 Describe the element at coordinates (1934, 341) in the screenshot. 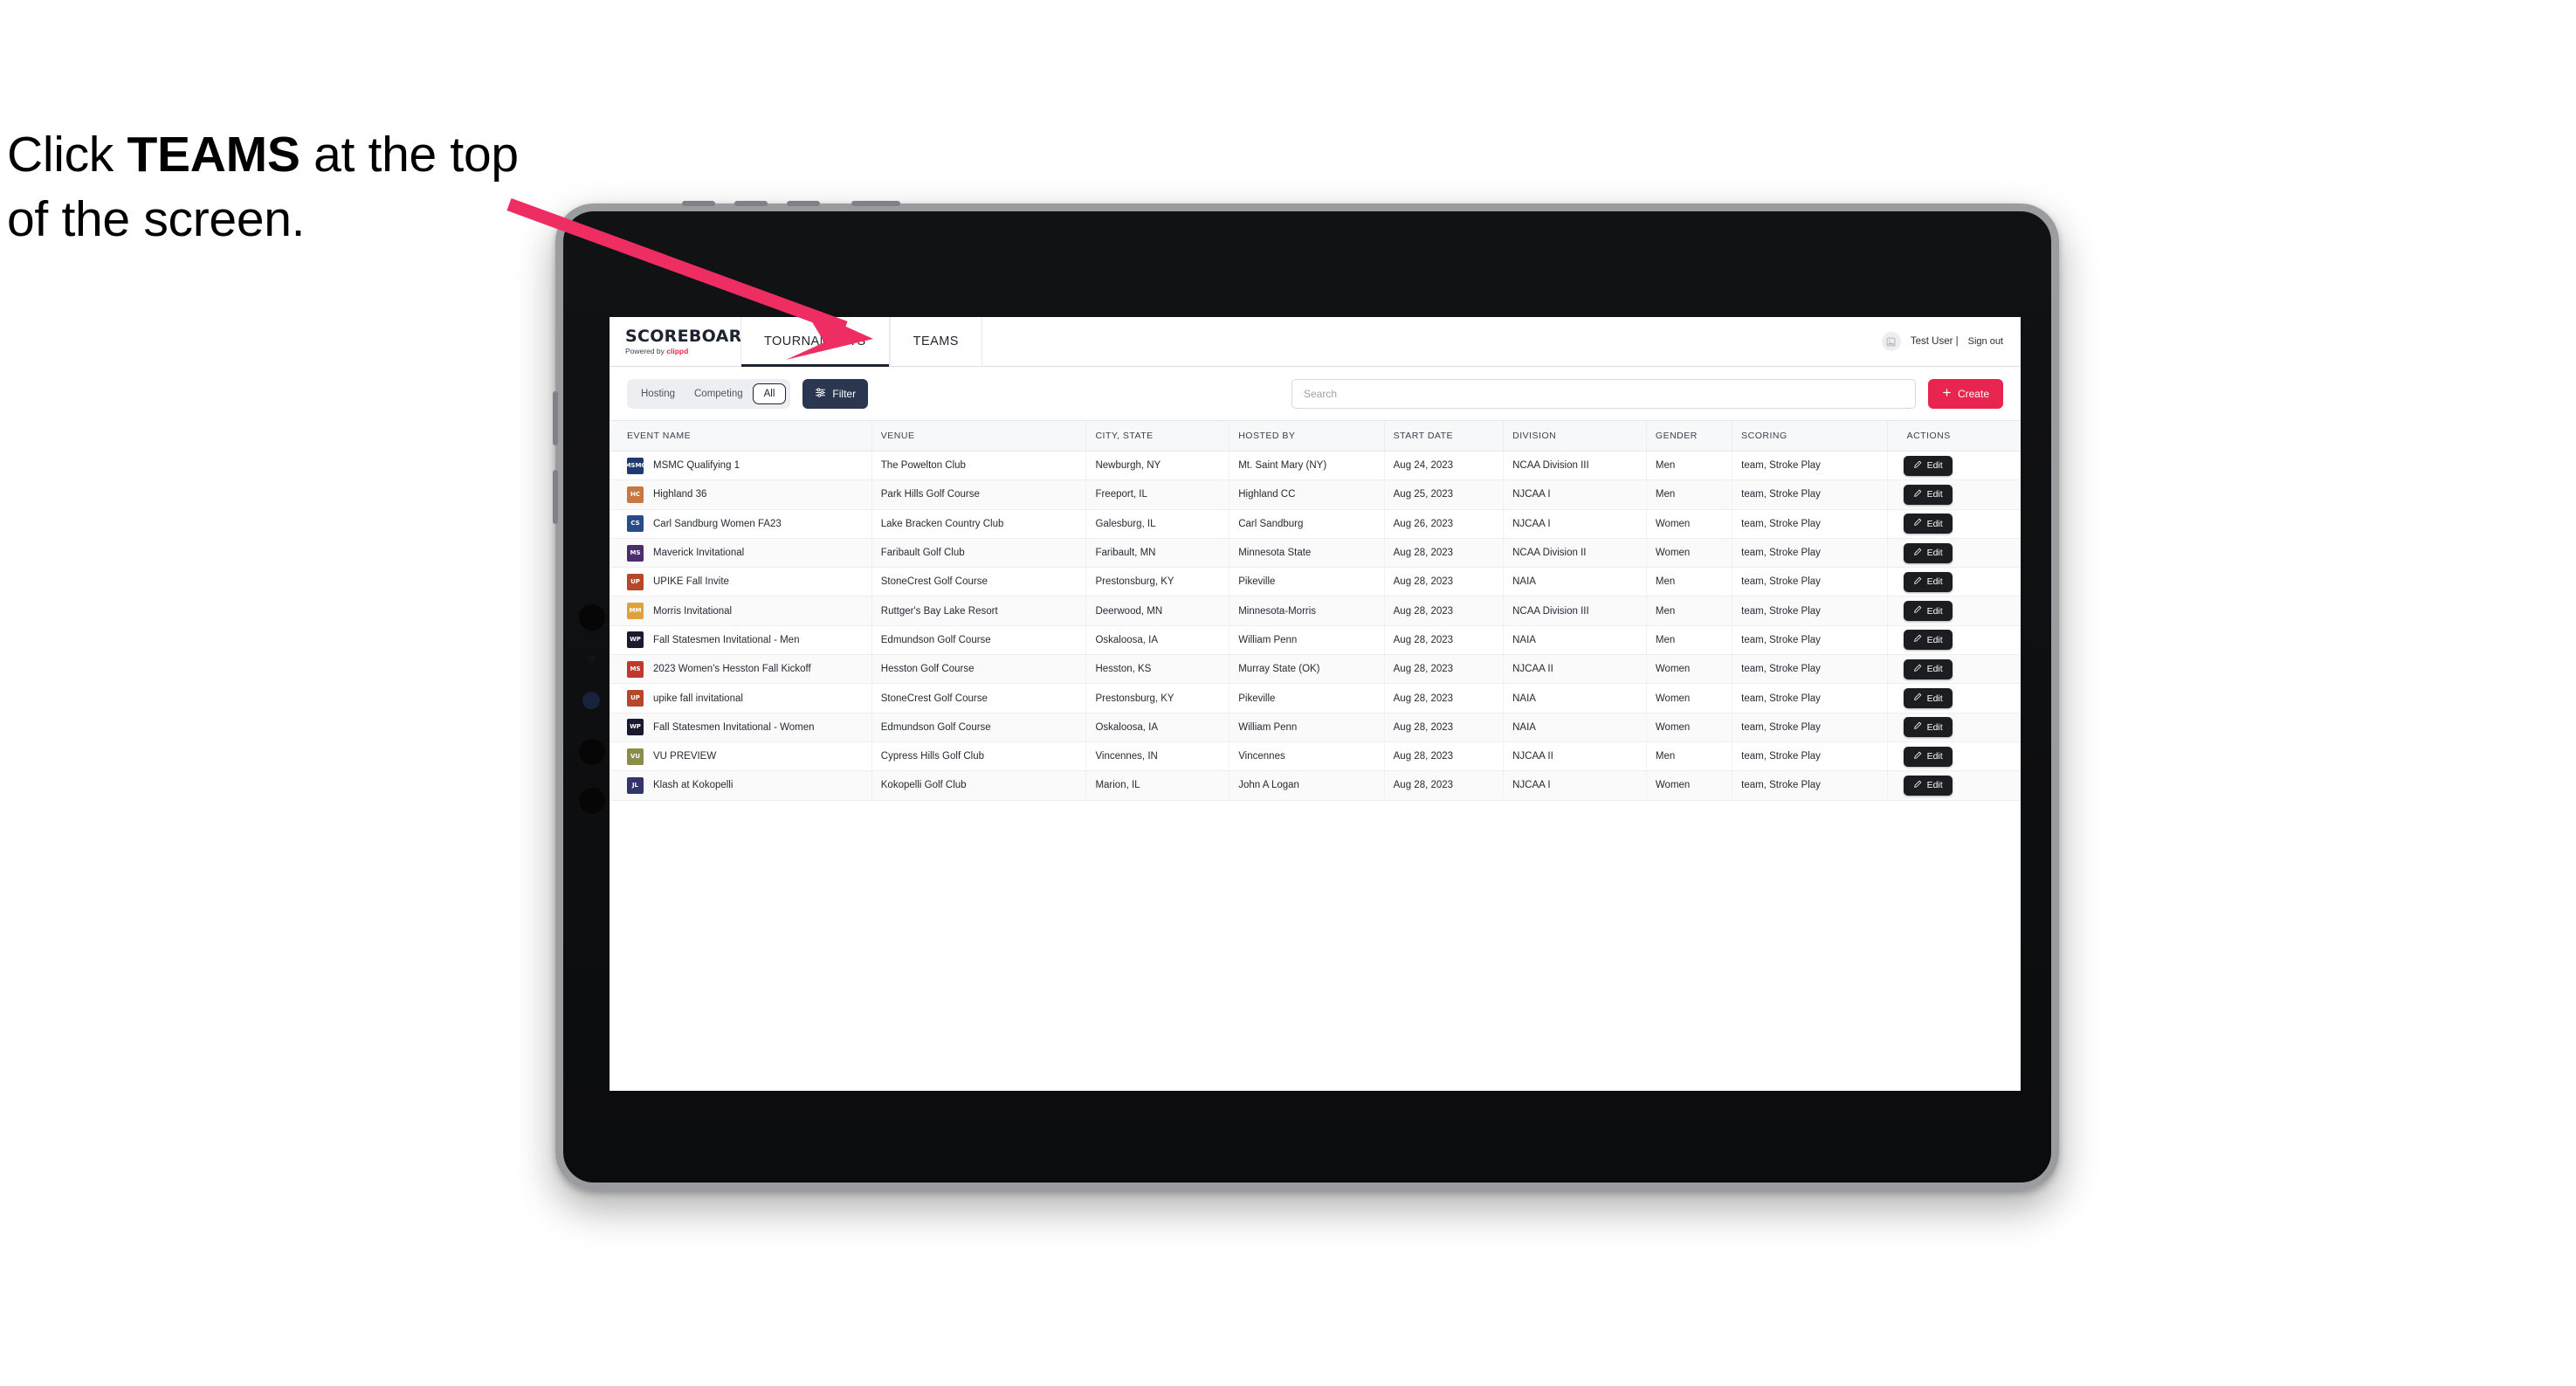

I see `user-name-label: Test User |` at that location.